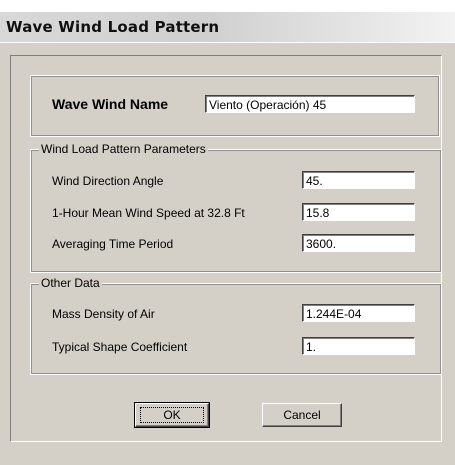 The width and height of the screenshot is (455, 465). I want to click on mean-wind-speed-label: 1-Hour Mean Wind Speed at 32.8 Ft, so click(148, 213).